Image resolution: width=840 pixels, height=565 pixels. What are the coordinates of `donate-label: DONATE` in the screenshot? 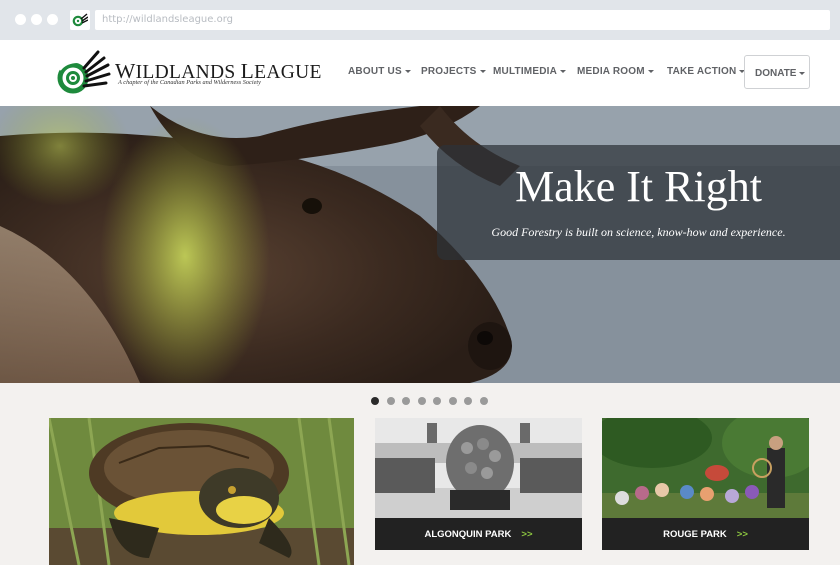 It's located at (776, 73).